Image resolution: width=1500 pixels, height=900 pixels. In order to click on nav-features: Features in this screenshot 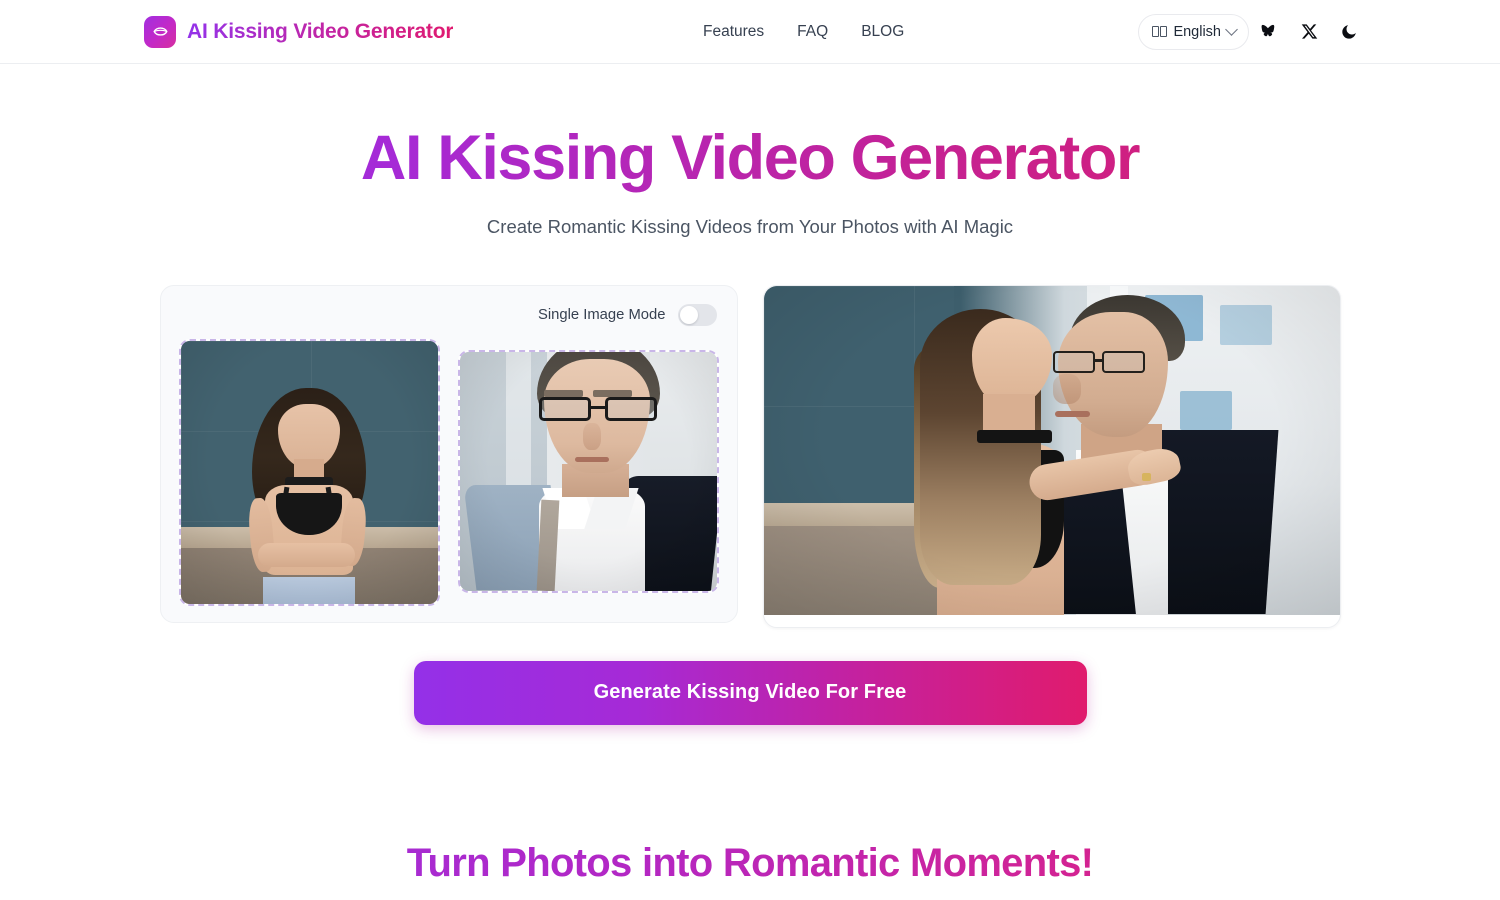, I will do `click(733, 32)`.